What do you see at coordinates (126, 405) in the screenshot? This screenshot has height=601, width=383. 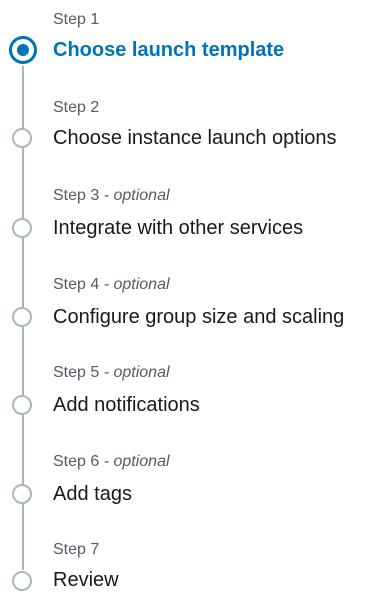 I see `step-link-add-notifications: Add notifications` at bounding box center [126, 405].